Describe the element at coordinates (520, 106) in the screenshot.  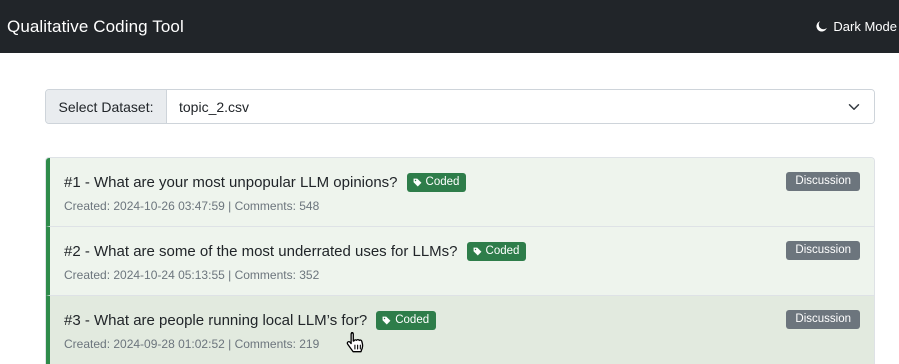
I see `dataset-select: topic_2.csv` at that location.